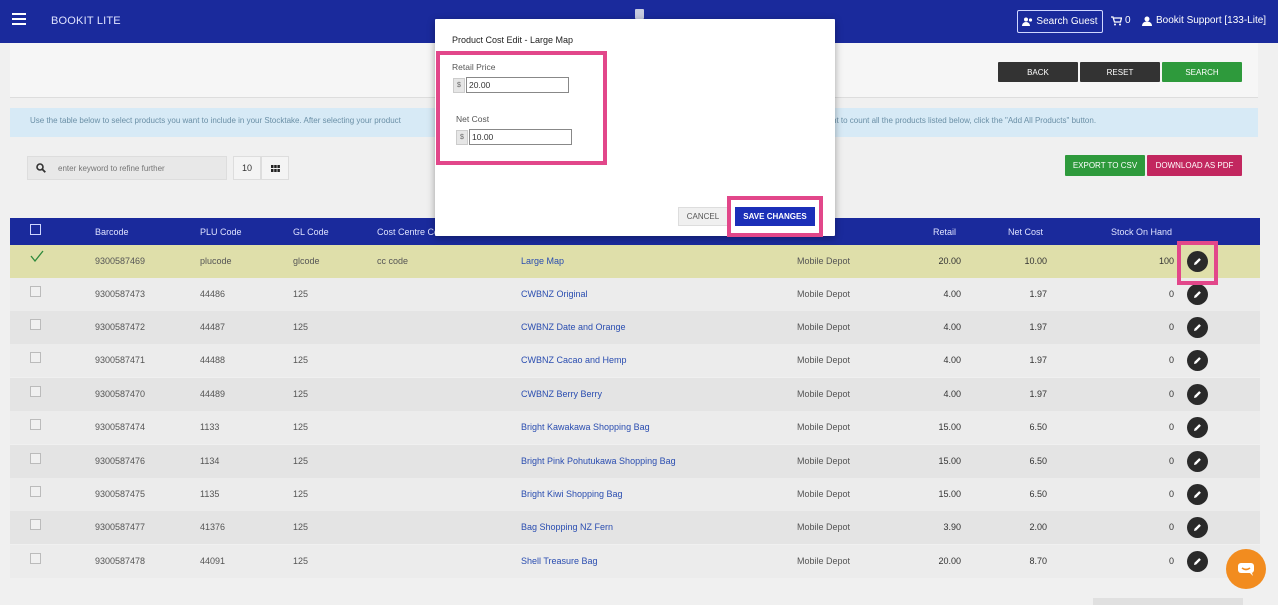  What do you see at coordinates (949, 461) in the screenshot?
I see `cell-retail: 15.00` at bounding box center [949, 461].